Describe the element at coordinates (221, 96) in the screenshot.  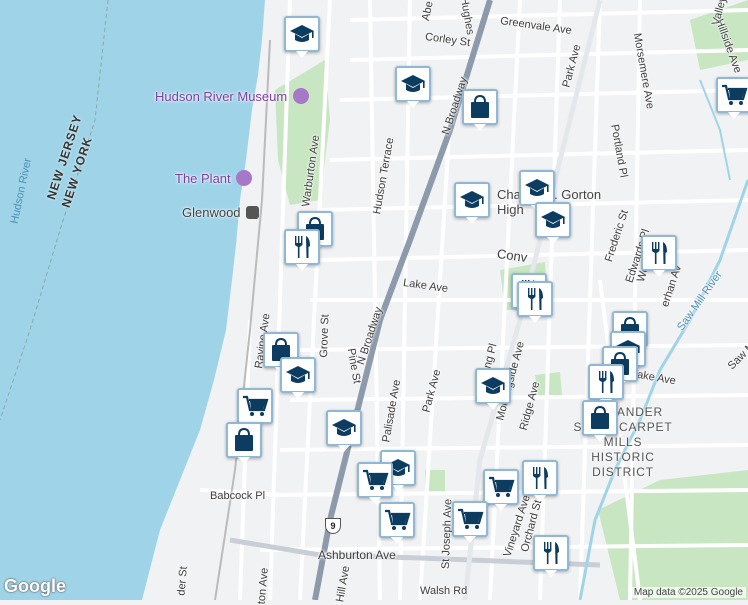
I see `poi-label: Hudson River Museum` at that location.